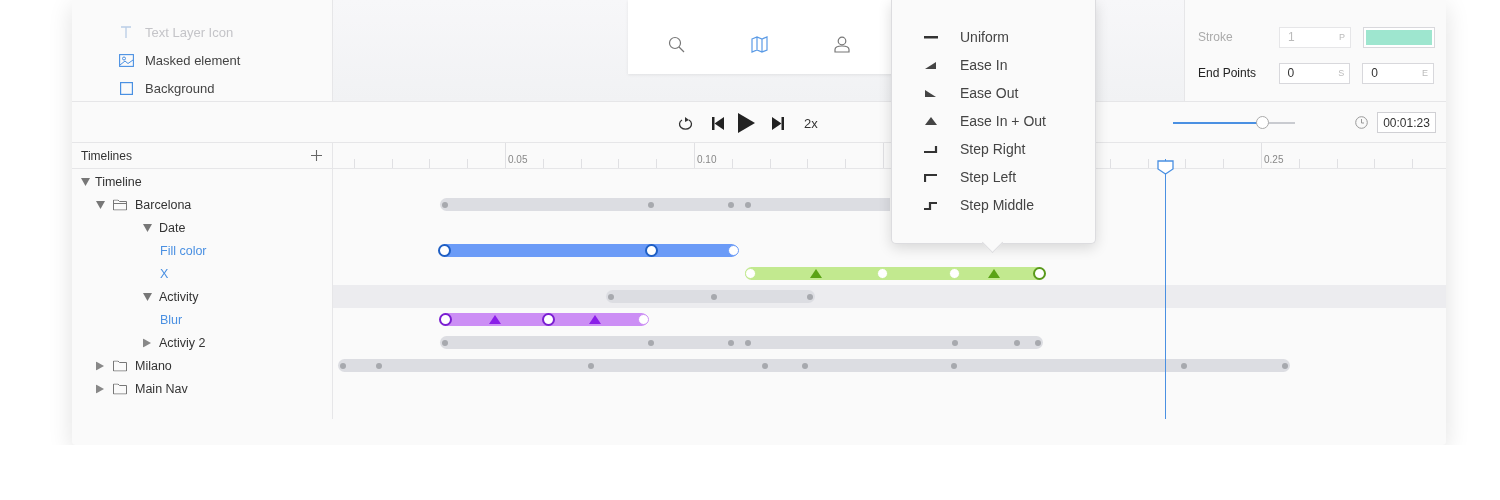 The height and width of the screenshot is (500, 1500). Describe the element at coordinates (126, 60) in the screenshot. I see `image-icon` at that location.